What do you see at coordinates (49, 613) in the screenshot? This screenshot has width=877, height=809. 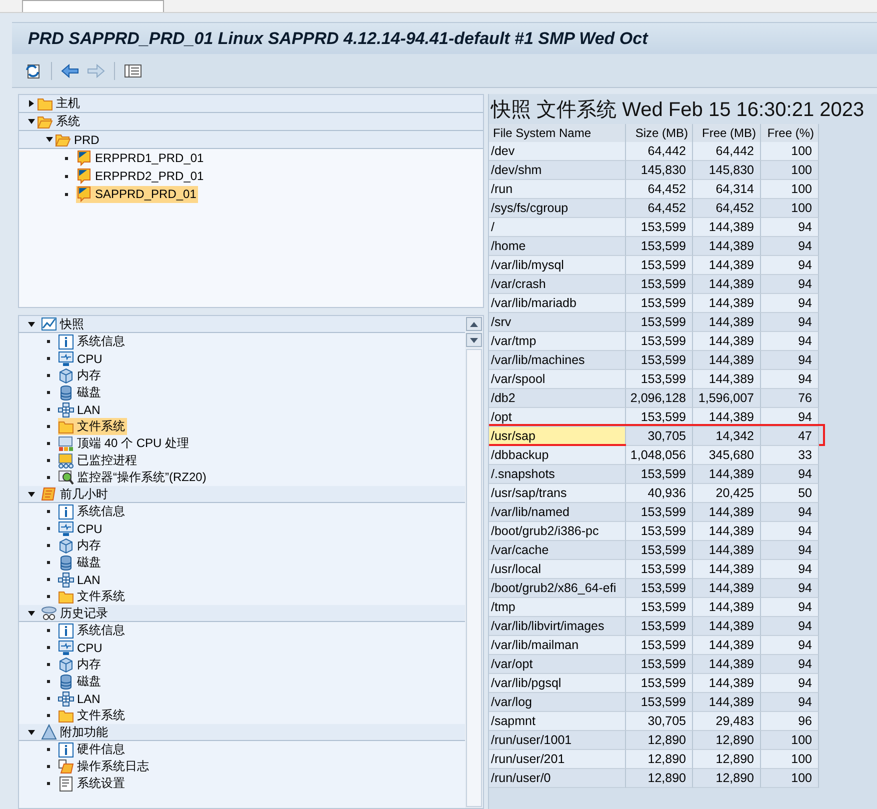 I see `glasses-icon` at bounding box center [49, 613].